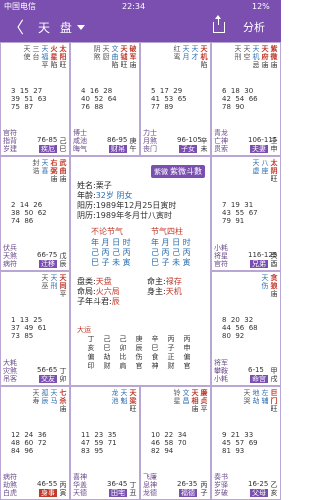 This screenshot has width=320, height=500. I want to click on star: 天厨, so click(106, 53).